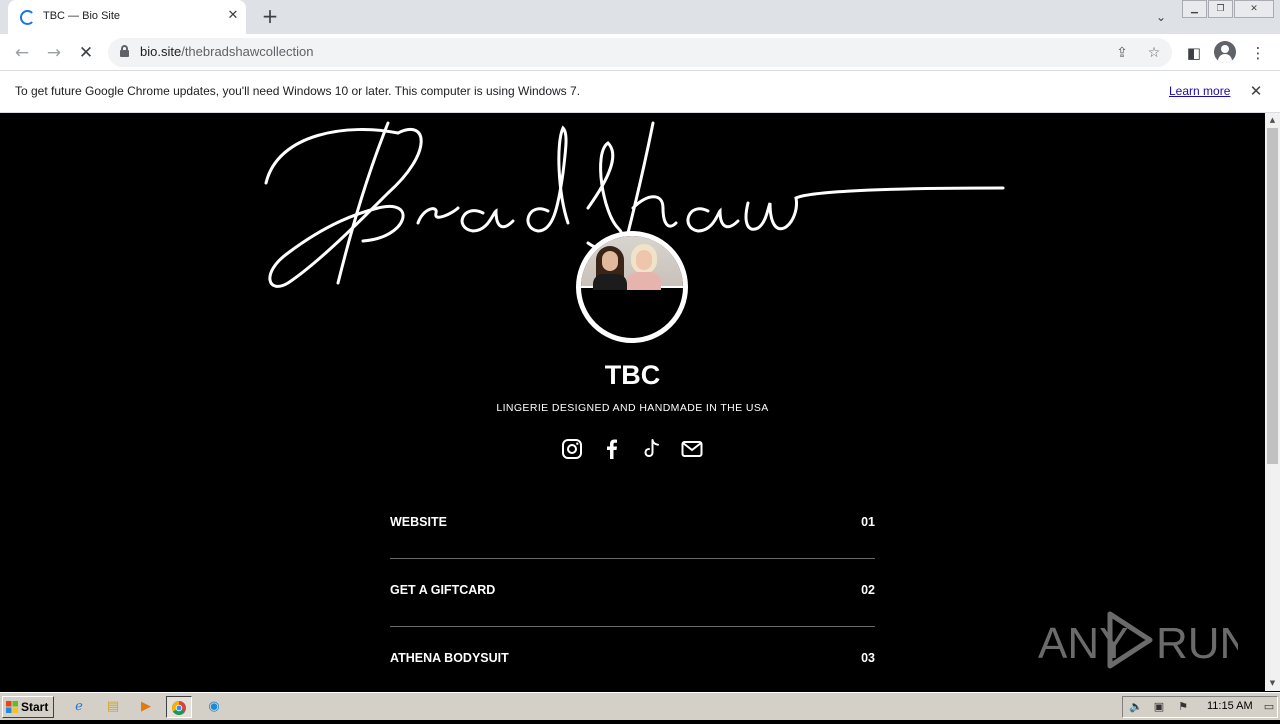 The image size is (1280, 724). What do you see at coordinates (418, 522) in the screenshot?
I see `link-label: WEBSITE` at bounding box center [418, 522].